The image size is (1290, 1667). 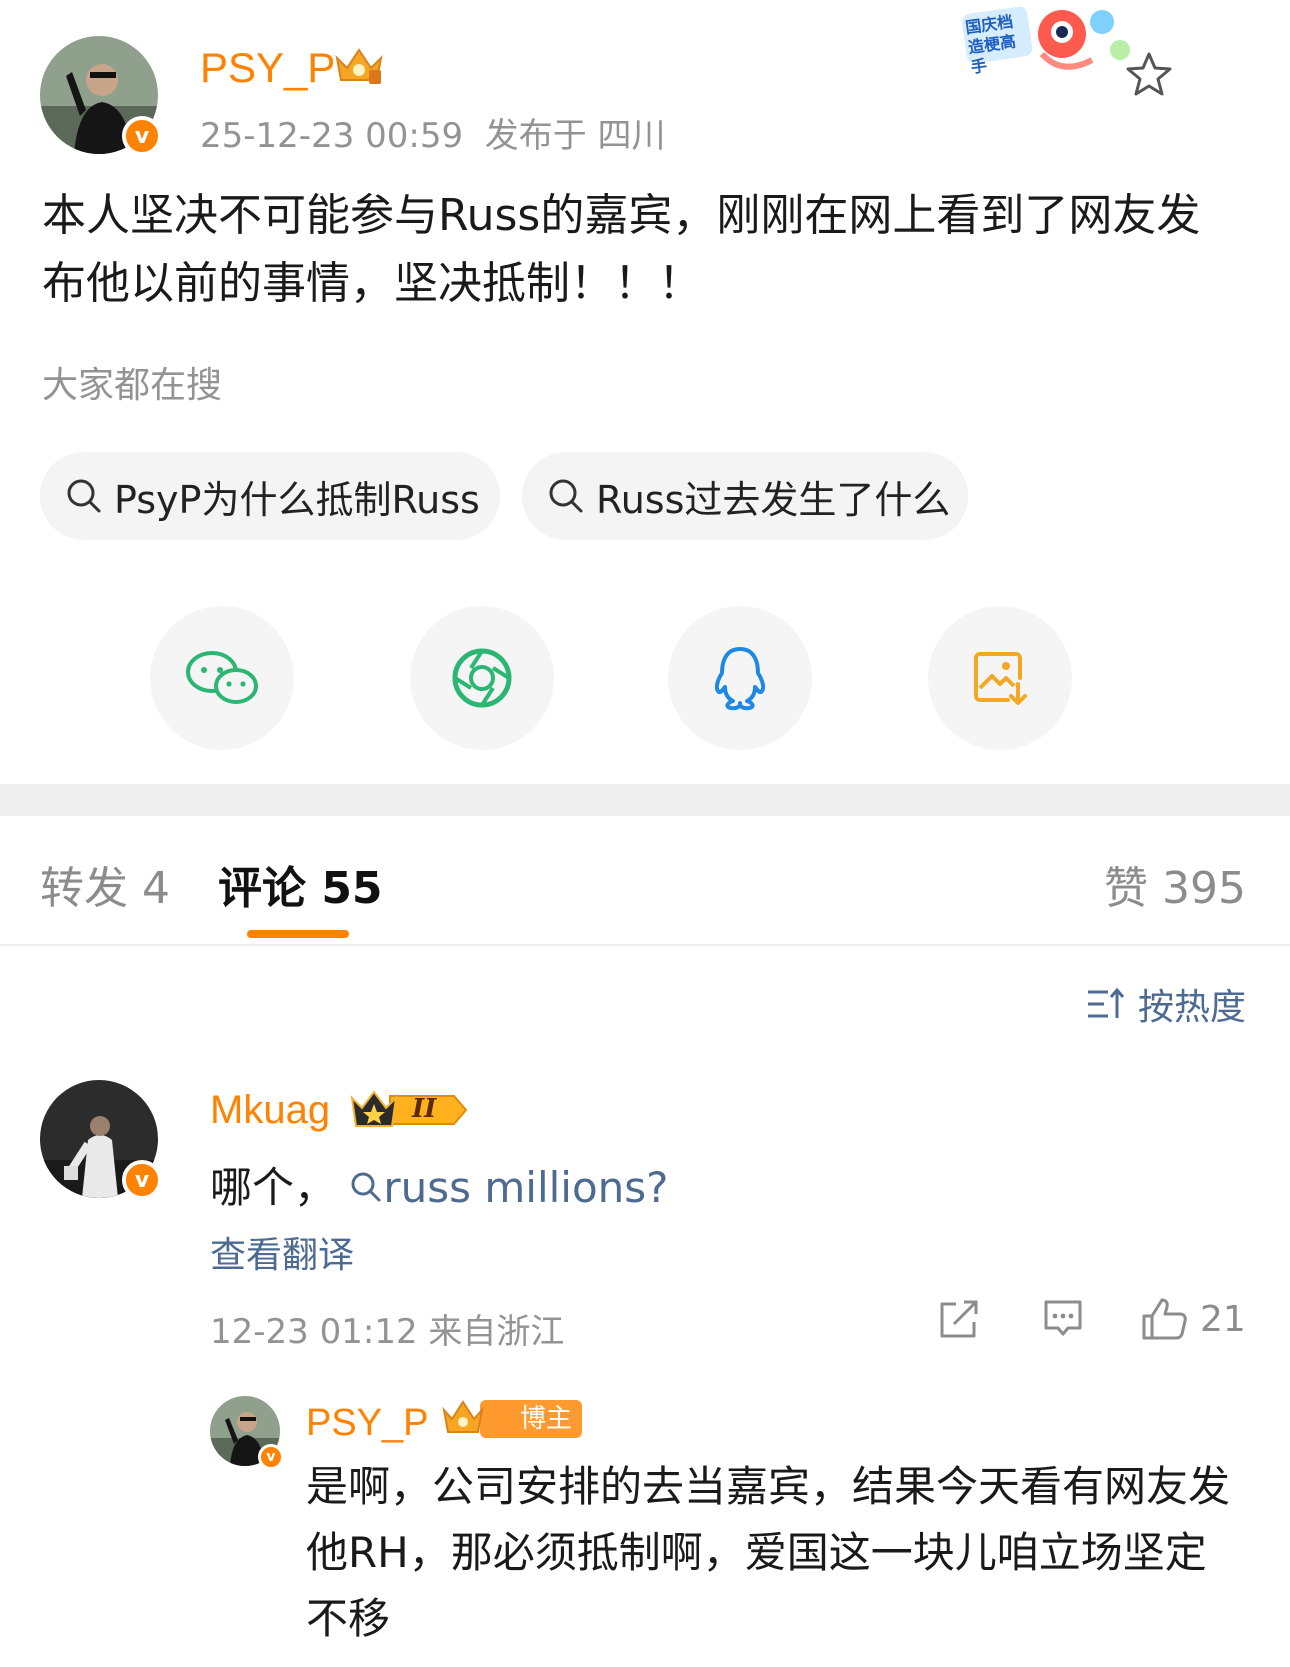 I want to click on comment-meta: 12-23 01:12 来自浙江, so click(x=387, y=1332).